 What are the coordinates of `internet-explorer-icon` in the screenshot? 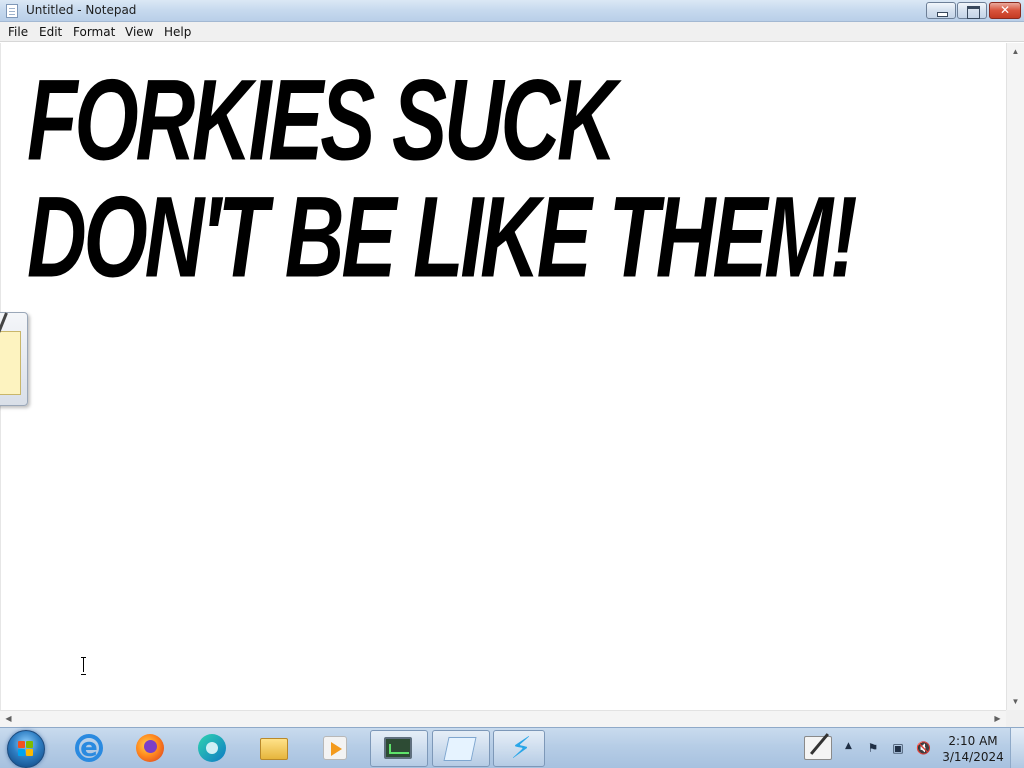 It's located at (89, 748).